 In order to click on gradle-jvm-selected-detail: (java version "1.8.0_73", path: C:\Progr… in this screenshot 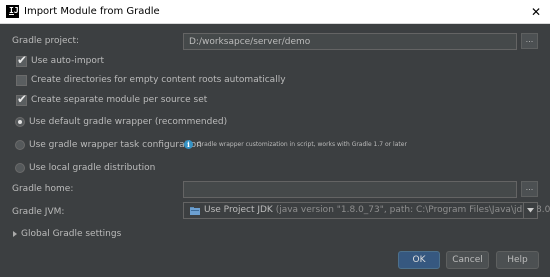, I will do `click(412, 210)`.